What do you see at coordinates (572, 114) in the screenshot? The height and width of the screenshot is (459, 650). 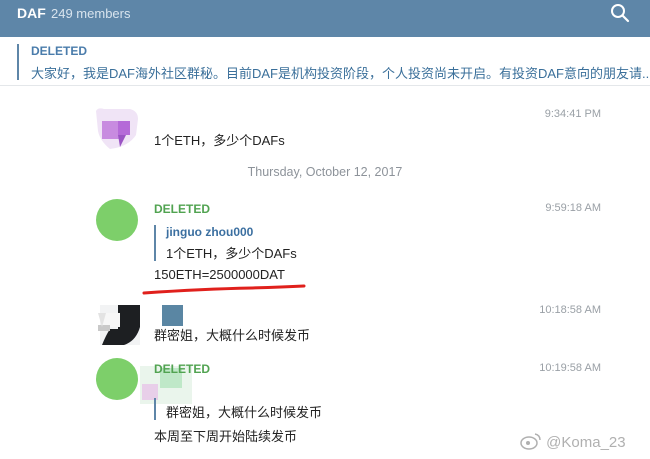 I see `message-time: 9:34:41 PM` at bounding box center [572, 114].